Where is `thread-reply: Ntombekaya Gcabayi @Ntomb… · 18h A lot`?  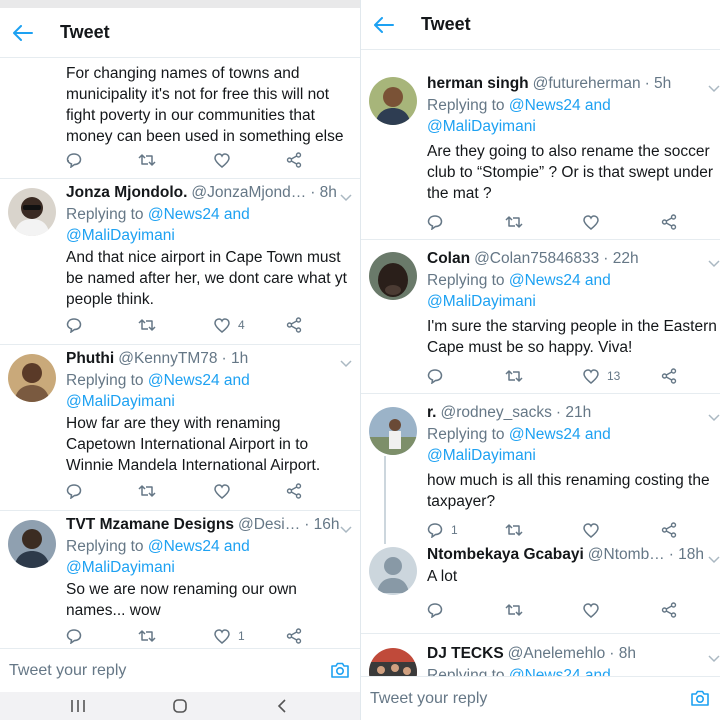
thread-reply: Ntombekaya Gcabayi @Ntomb… · 18h A lot is located at coordinates (540, 589).